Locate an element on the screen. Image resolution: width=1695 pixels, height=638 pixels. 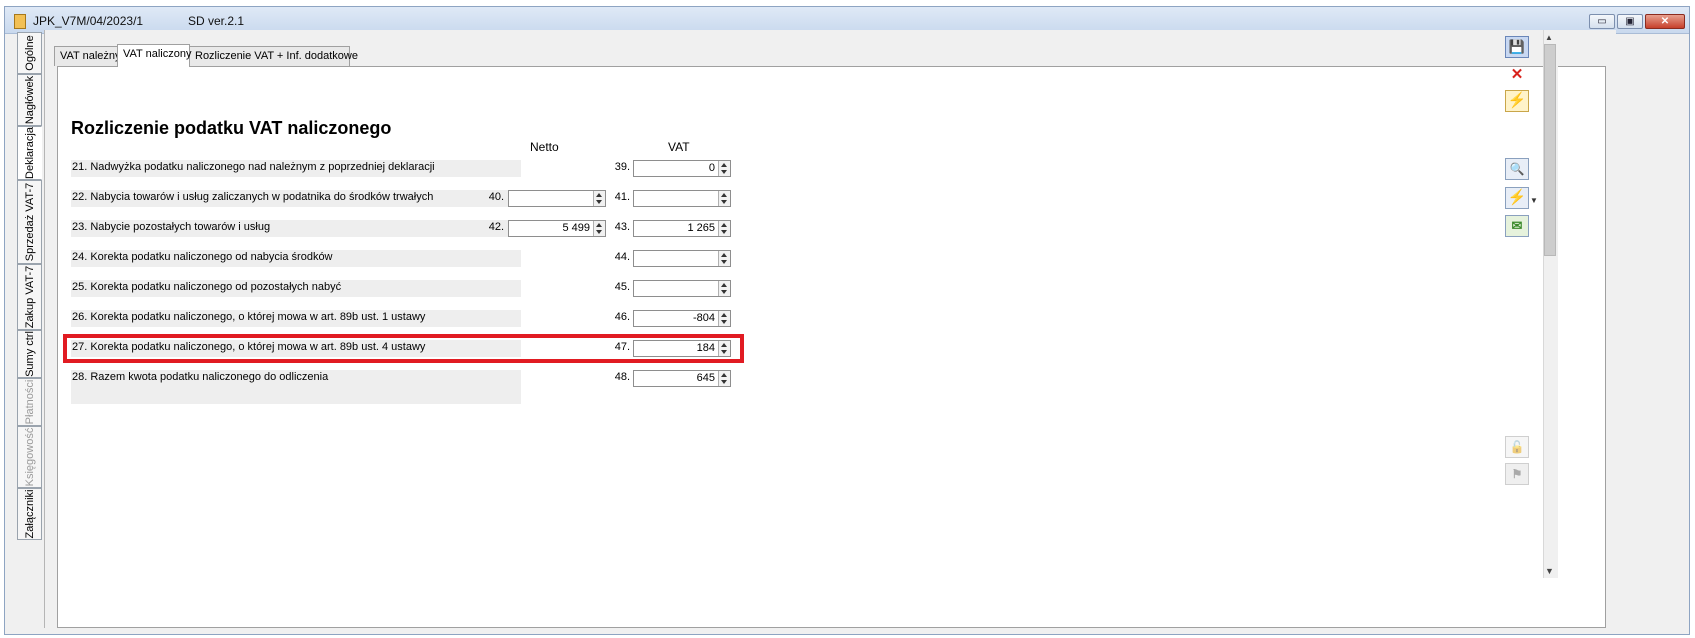
window-version: SD ver.2.1 is located at coordinates (216, 21).